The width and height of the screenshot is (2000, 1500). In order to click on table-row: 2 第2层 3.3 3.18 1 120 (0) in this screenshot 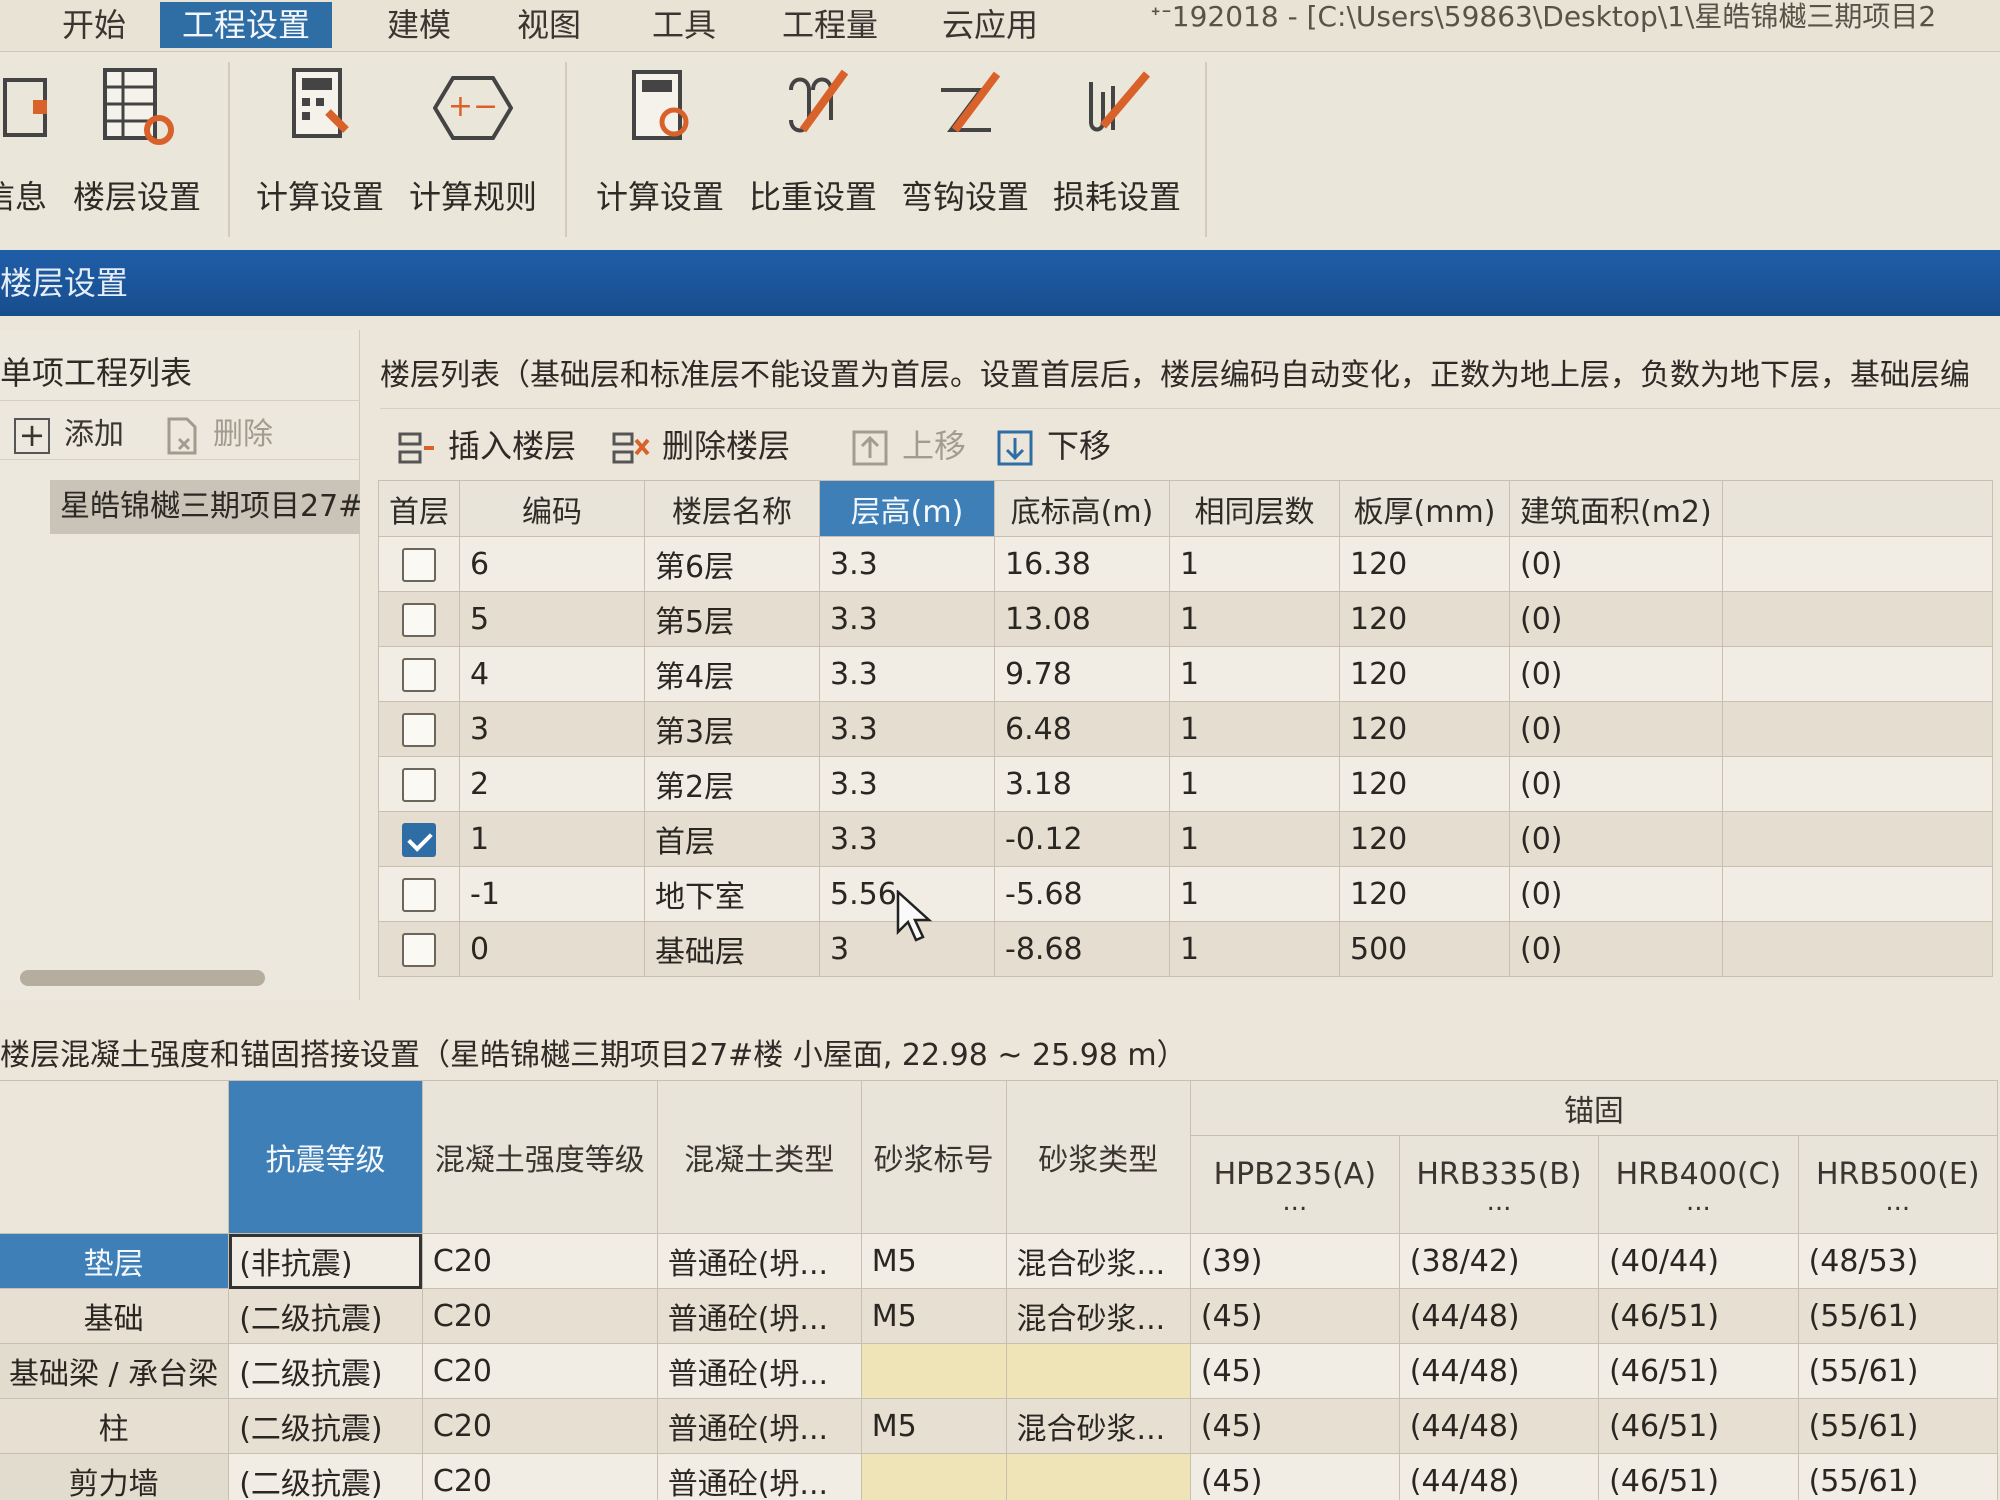, I will do `click(1185, 784)`.